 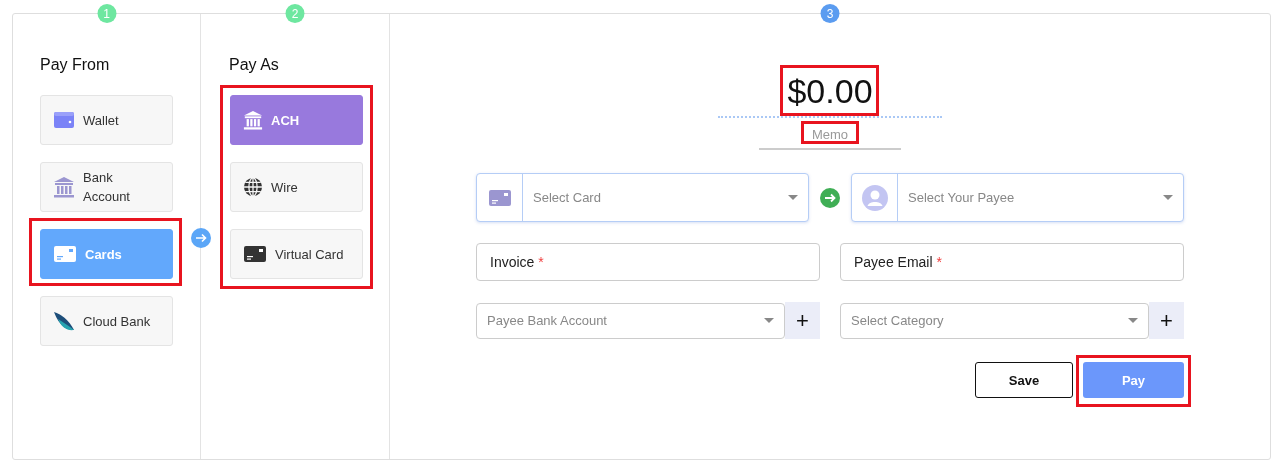 I want to click on feather-icon, so click(x=64, y=321).